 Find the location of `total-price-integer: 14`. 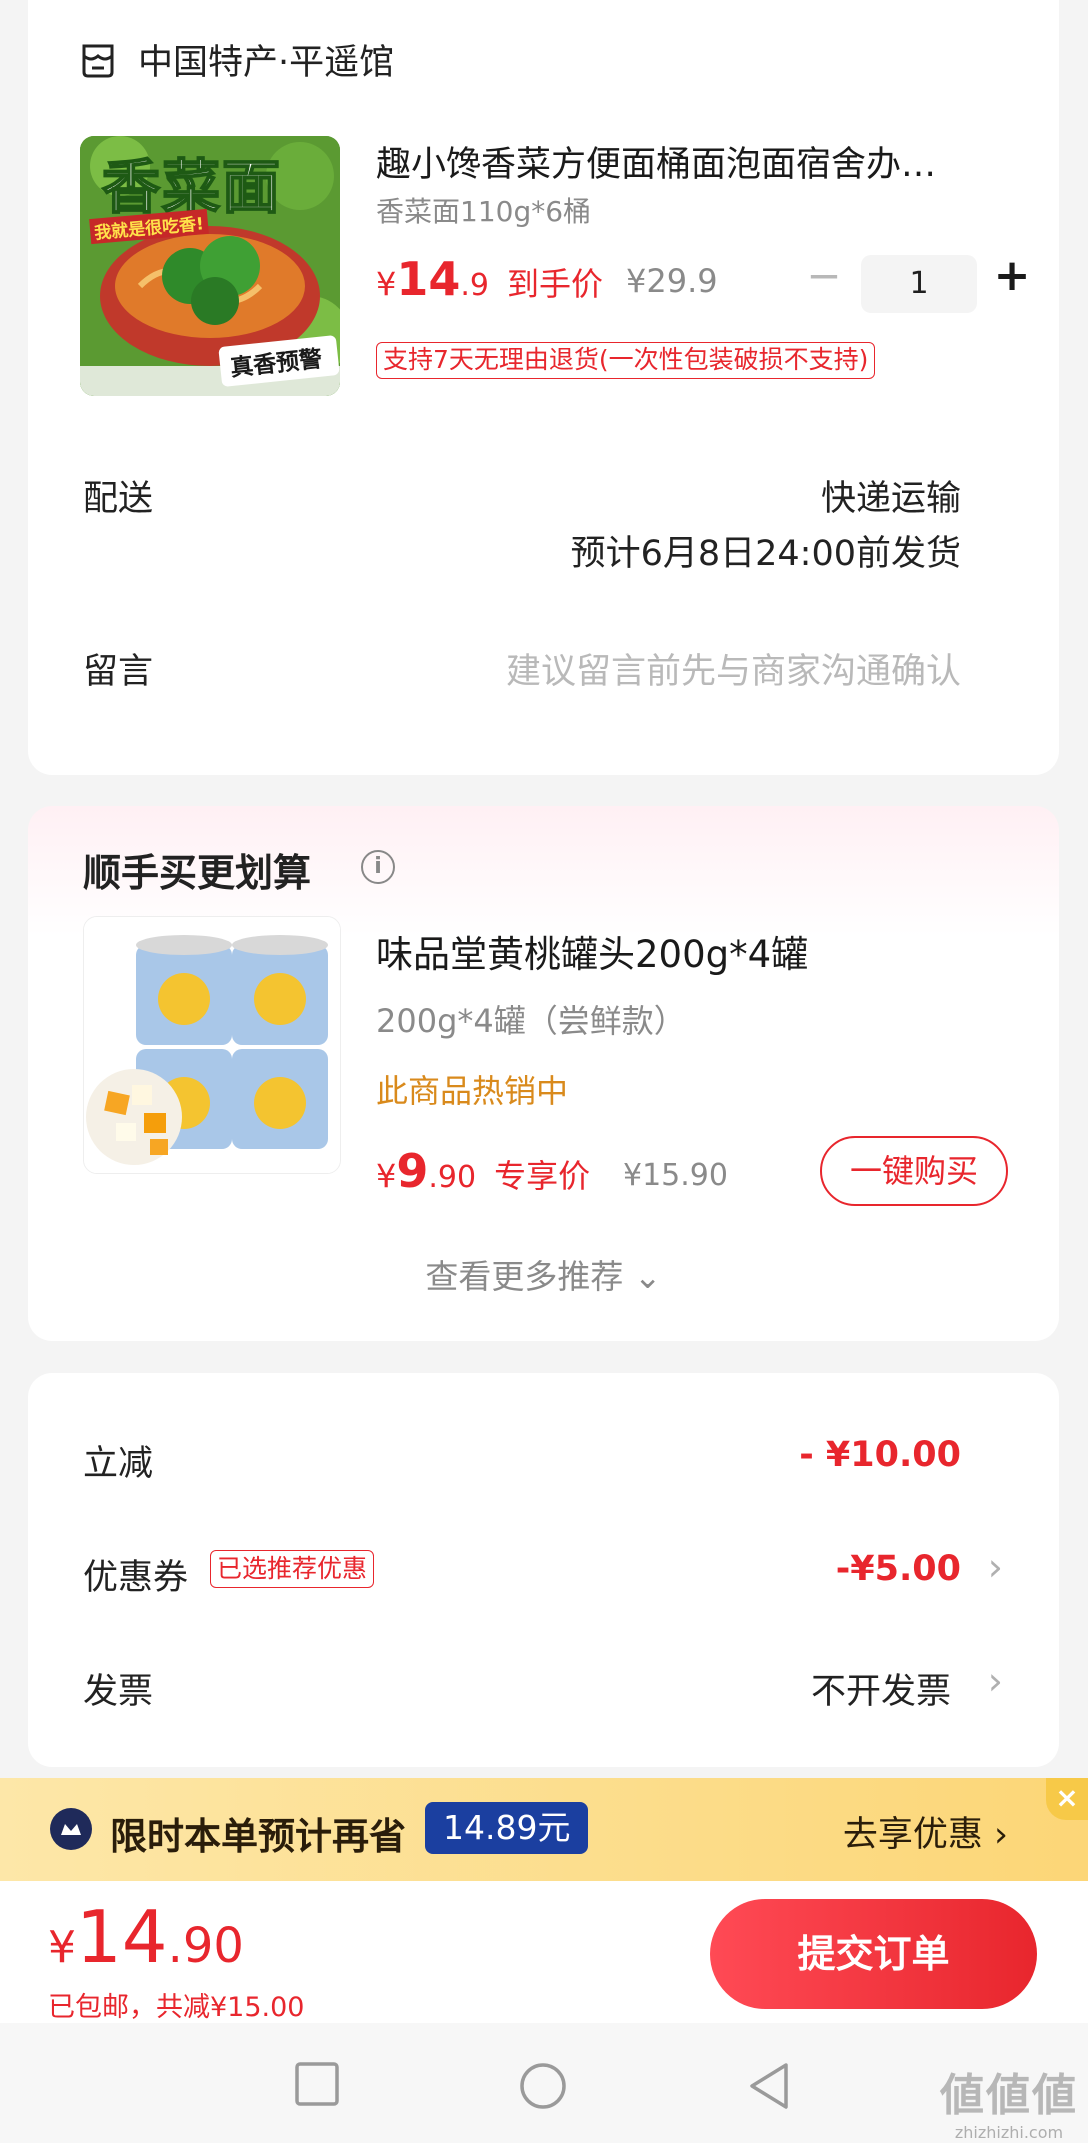

total-price-integer: 14 is located at coordinates (122, 1937).